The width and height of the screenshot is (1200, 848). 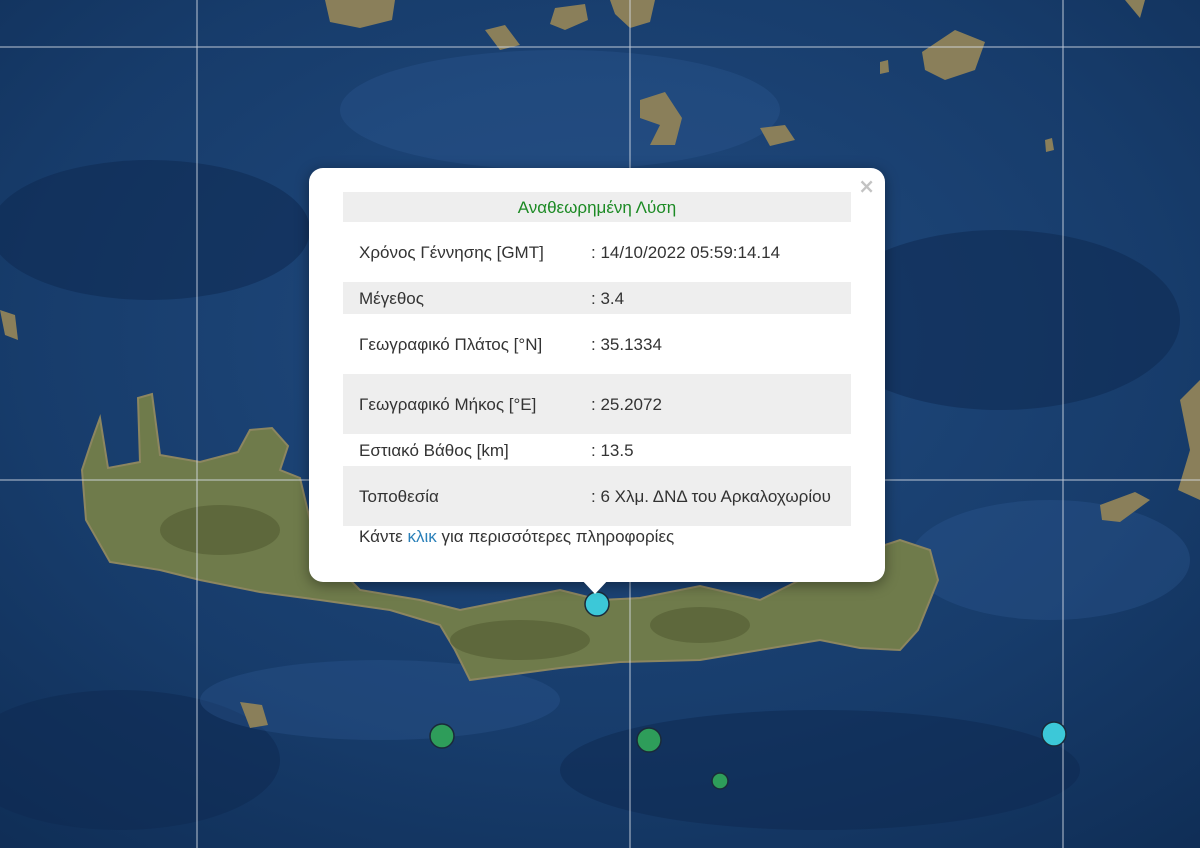 I want to click on popup-header: Αναθεωρημένη Λύση, so click(x=597, y=207).